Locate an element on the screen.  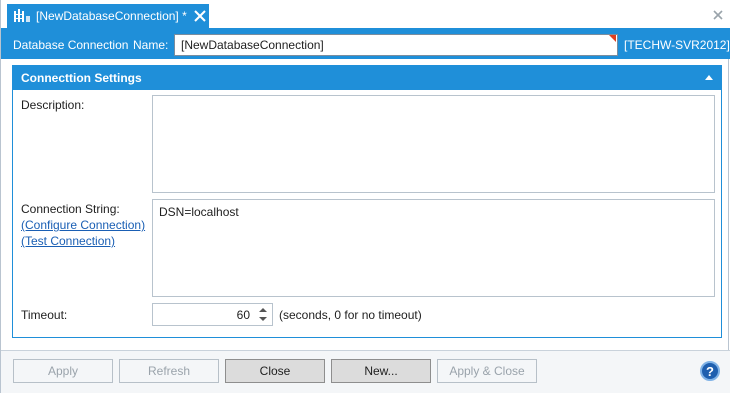
chevron-up-icon is located at coordinates (709, 77).